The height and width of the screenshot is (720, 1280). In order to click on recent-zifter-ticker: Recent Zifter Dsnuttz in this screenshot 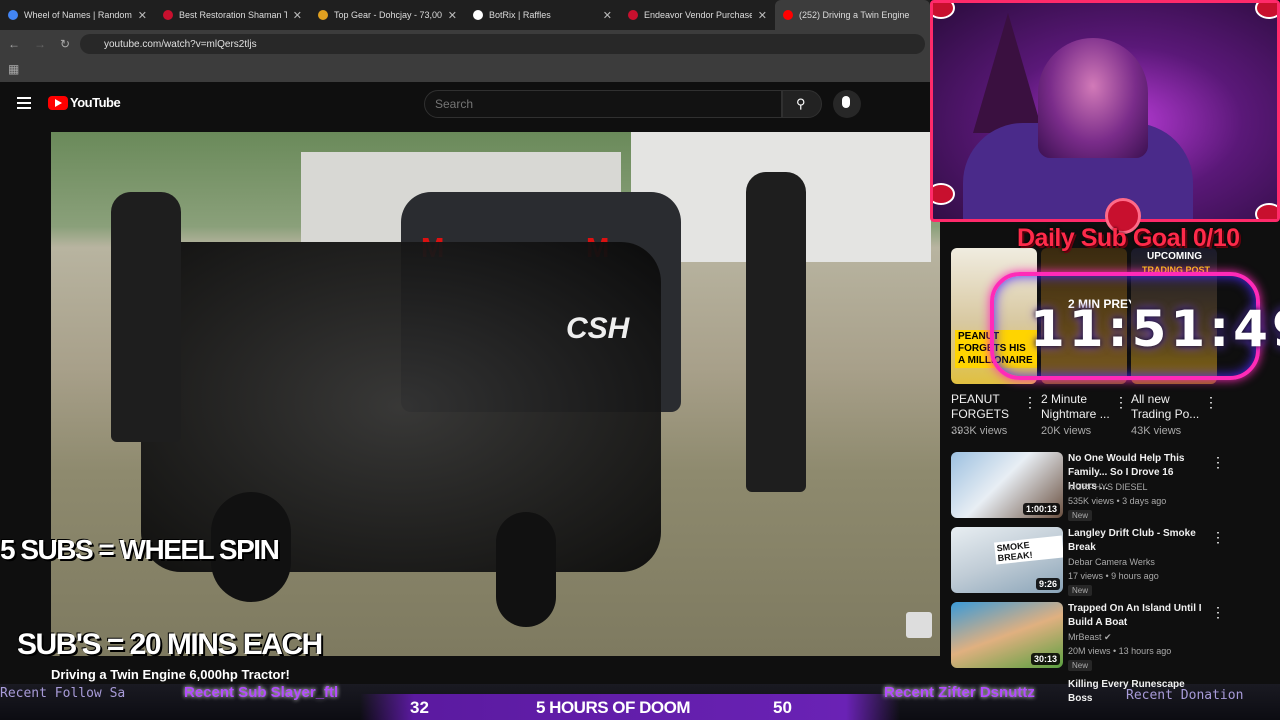, I will do `click(959, 692)`.